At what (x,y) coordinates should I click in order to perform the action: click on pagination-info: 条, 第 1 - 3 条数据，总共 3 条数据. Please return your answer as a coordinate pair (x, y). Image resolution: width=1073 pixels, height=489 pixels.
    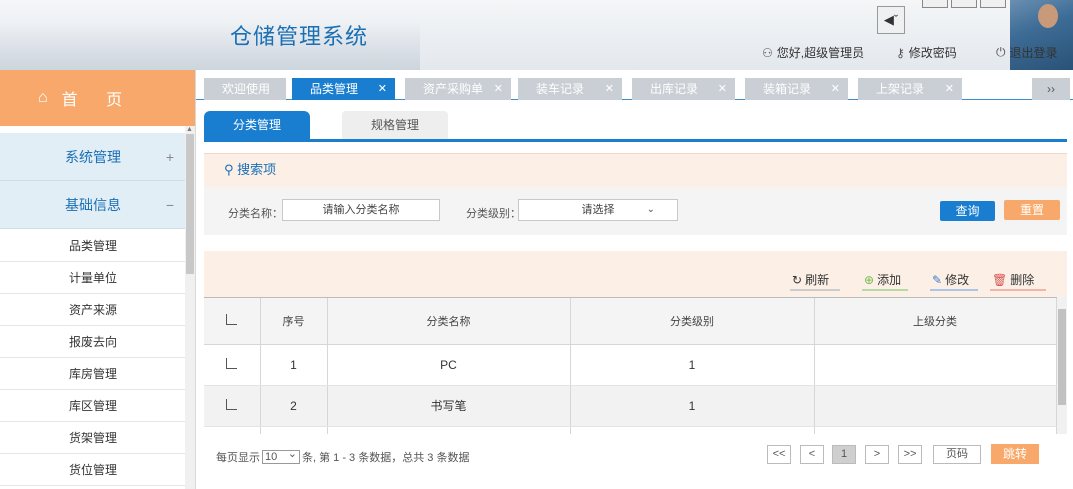
    Looking at the image, I should click on (386, 458).